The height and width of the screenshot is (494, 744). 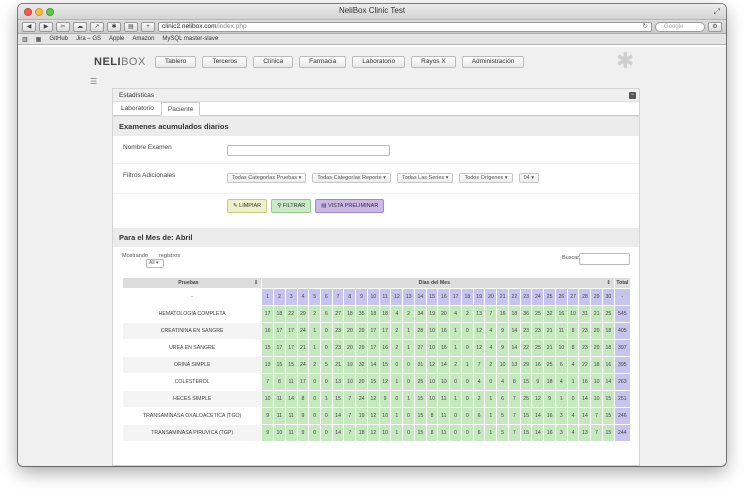 I want to click on day-count: 25, so click(x=538, y=314).